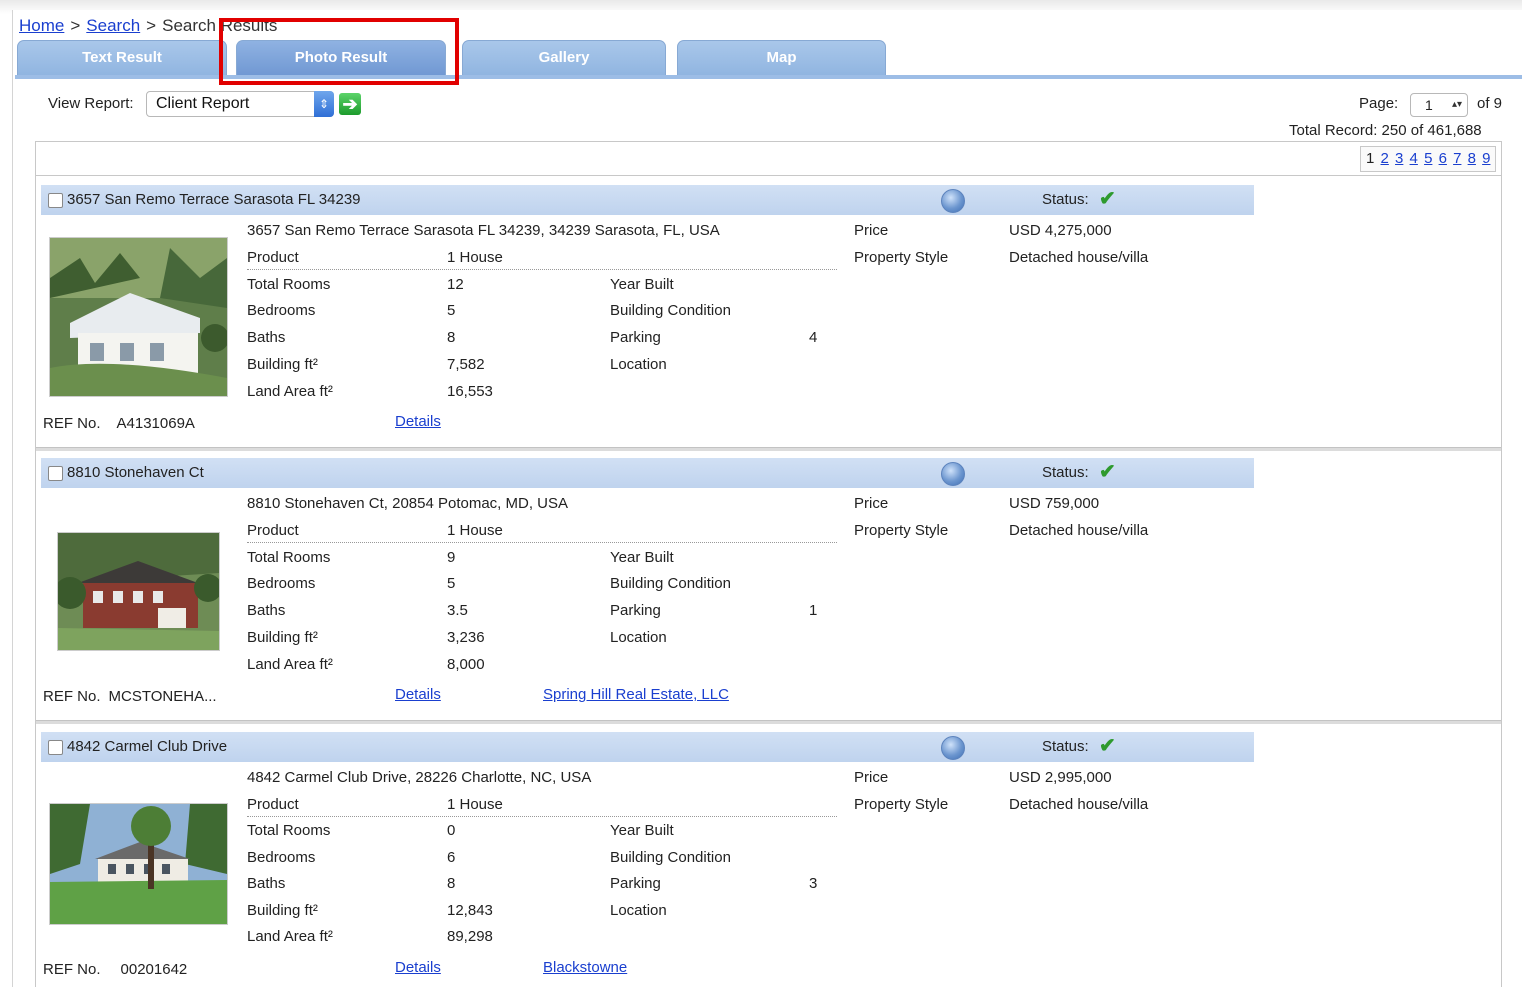  I want to click on parking-value: 4, so click(813, 337).